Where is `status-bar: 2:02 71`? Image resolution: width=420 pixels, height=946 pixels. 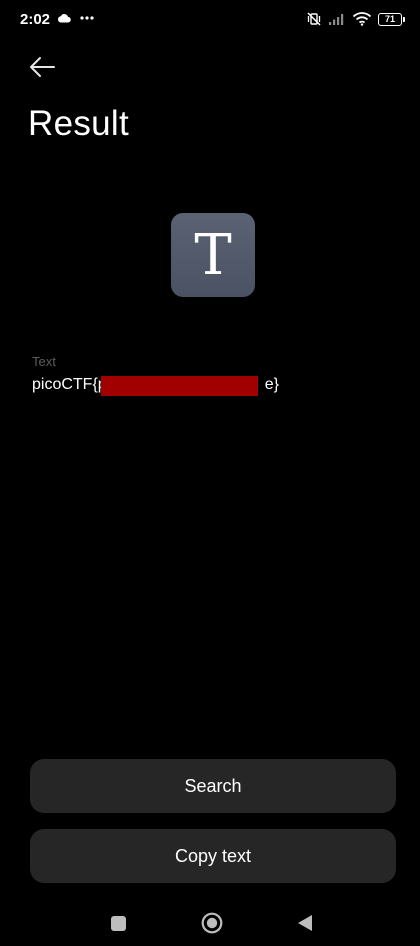 status-bar: 2:02 71 is located at coordinates (210, 20).